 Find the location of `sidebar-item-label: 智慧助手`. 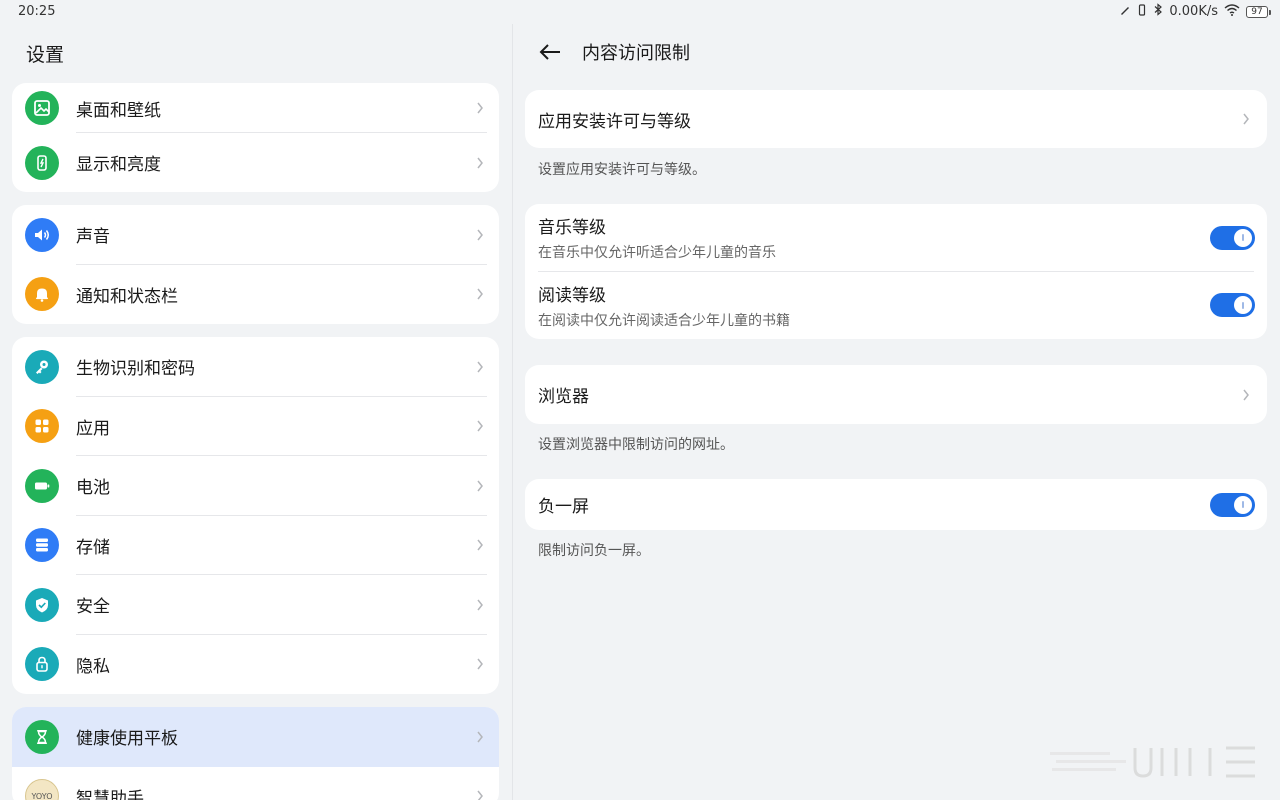

sidebar-item-label: 智慧助手 is located at coordinates (110, 794).